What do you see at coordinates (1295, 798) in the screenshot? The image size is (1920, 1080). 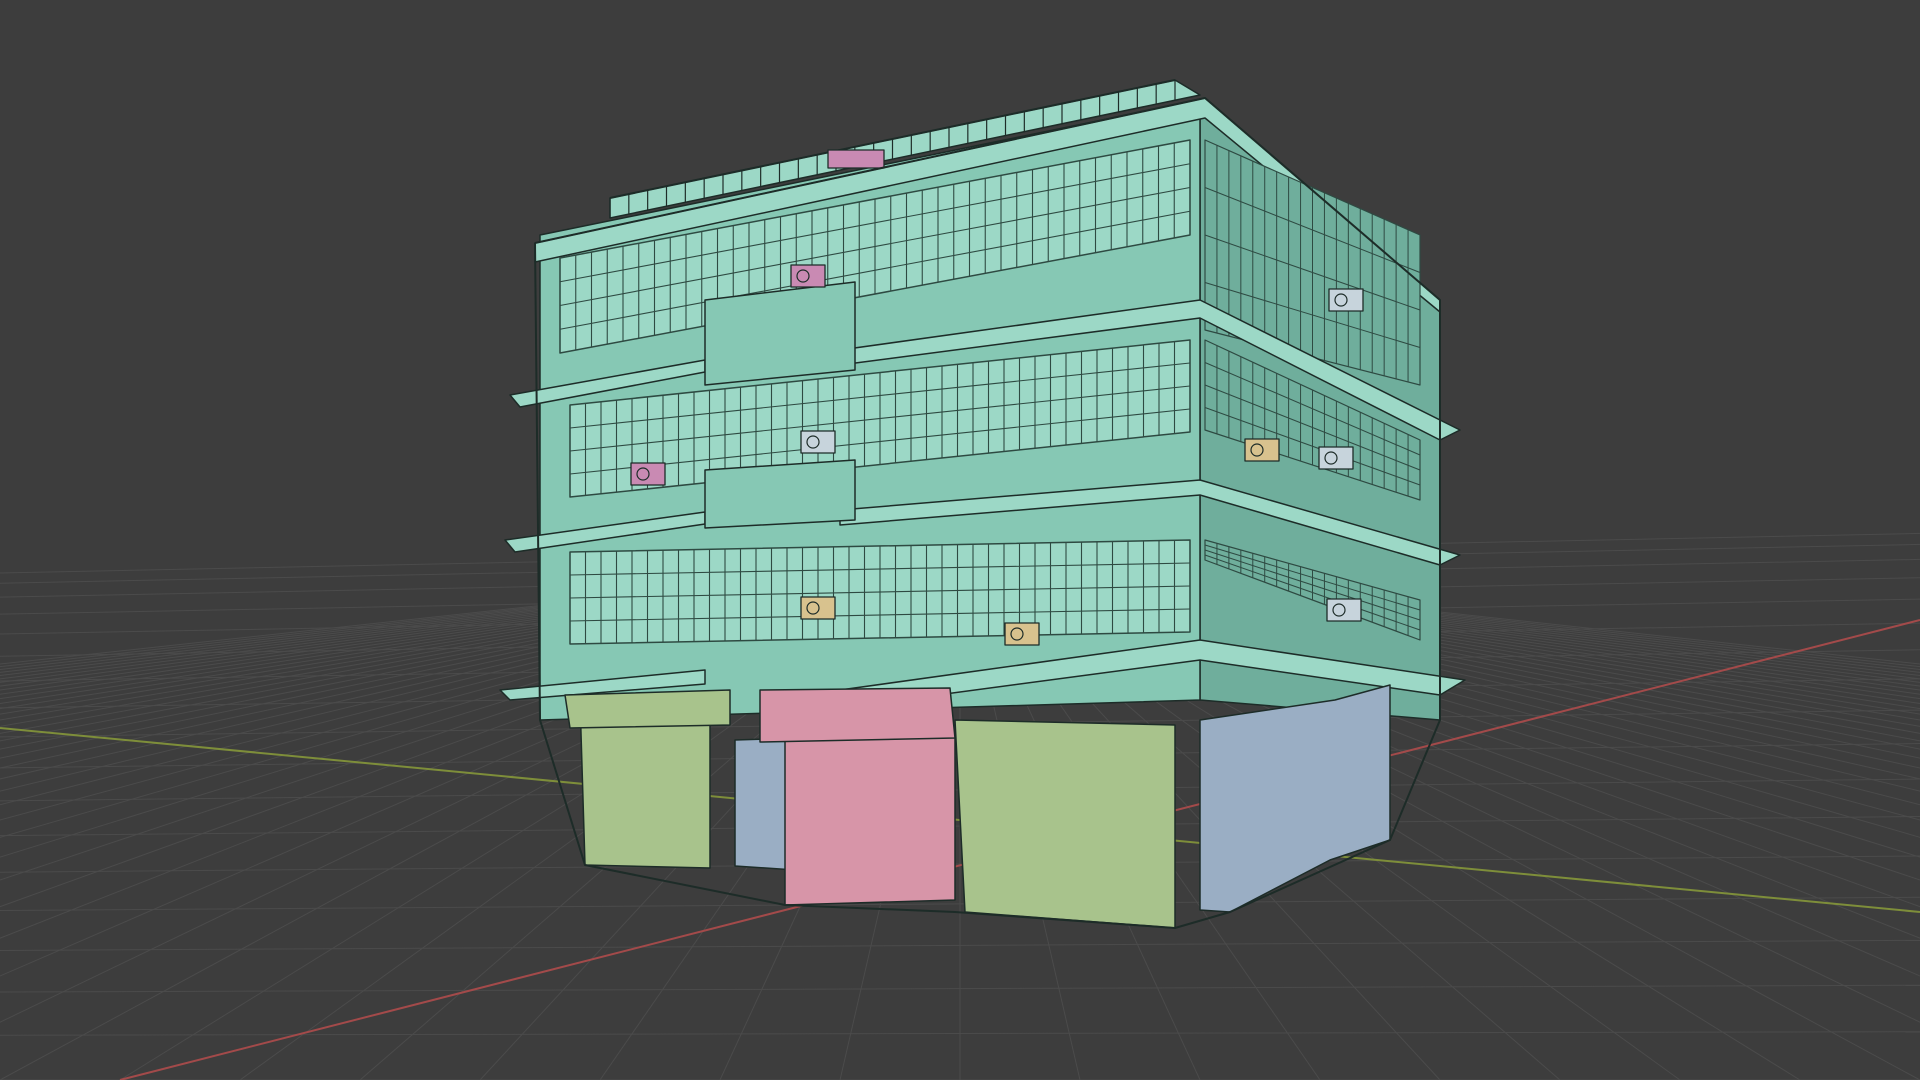 I see `shop-blue-side` at bounding box center [1295, 798].